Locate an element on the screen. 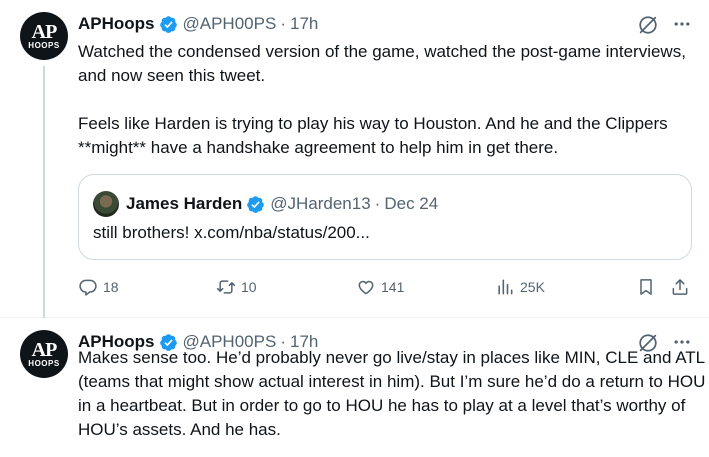 The image size is (709, 457). views-count: 25K is located at coordinates (532, 287).